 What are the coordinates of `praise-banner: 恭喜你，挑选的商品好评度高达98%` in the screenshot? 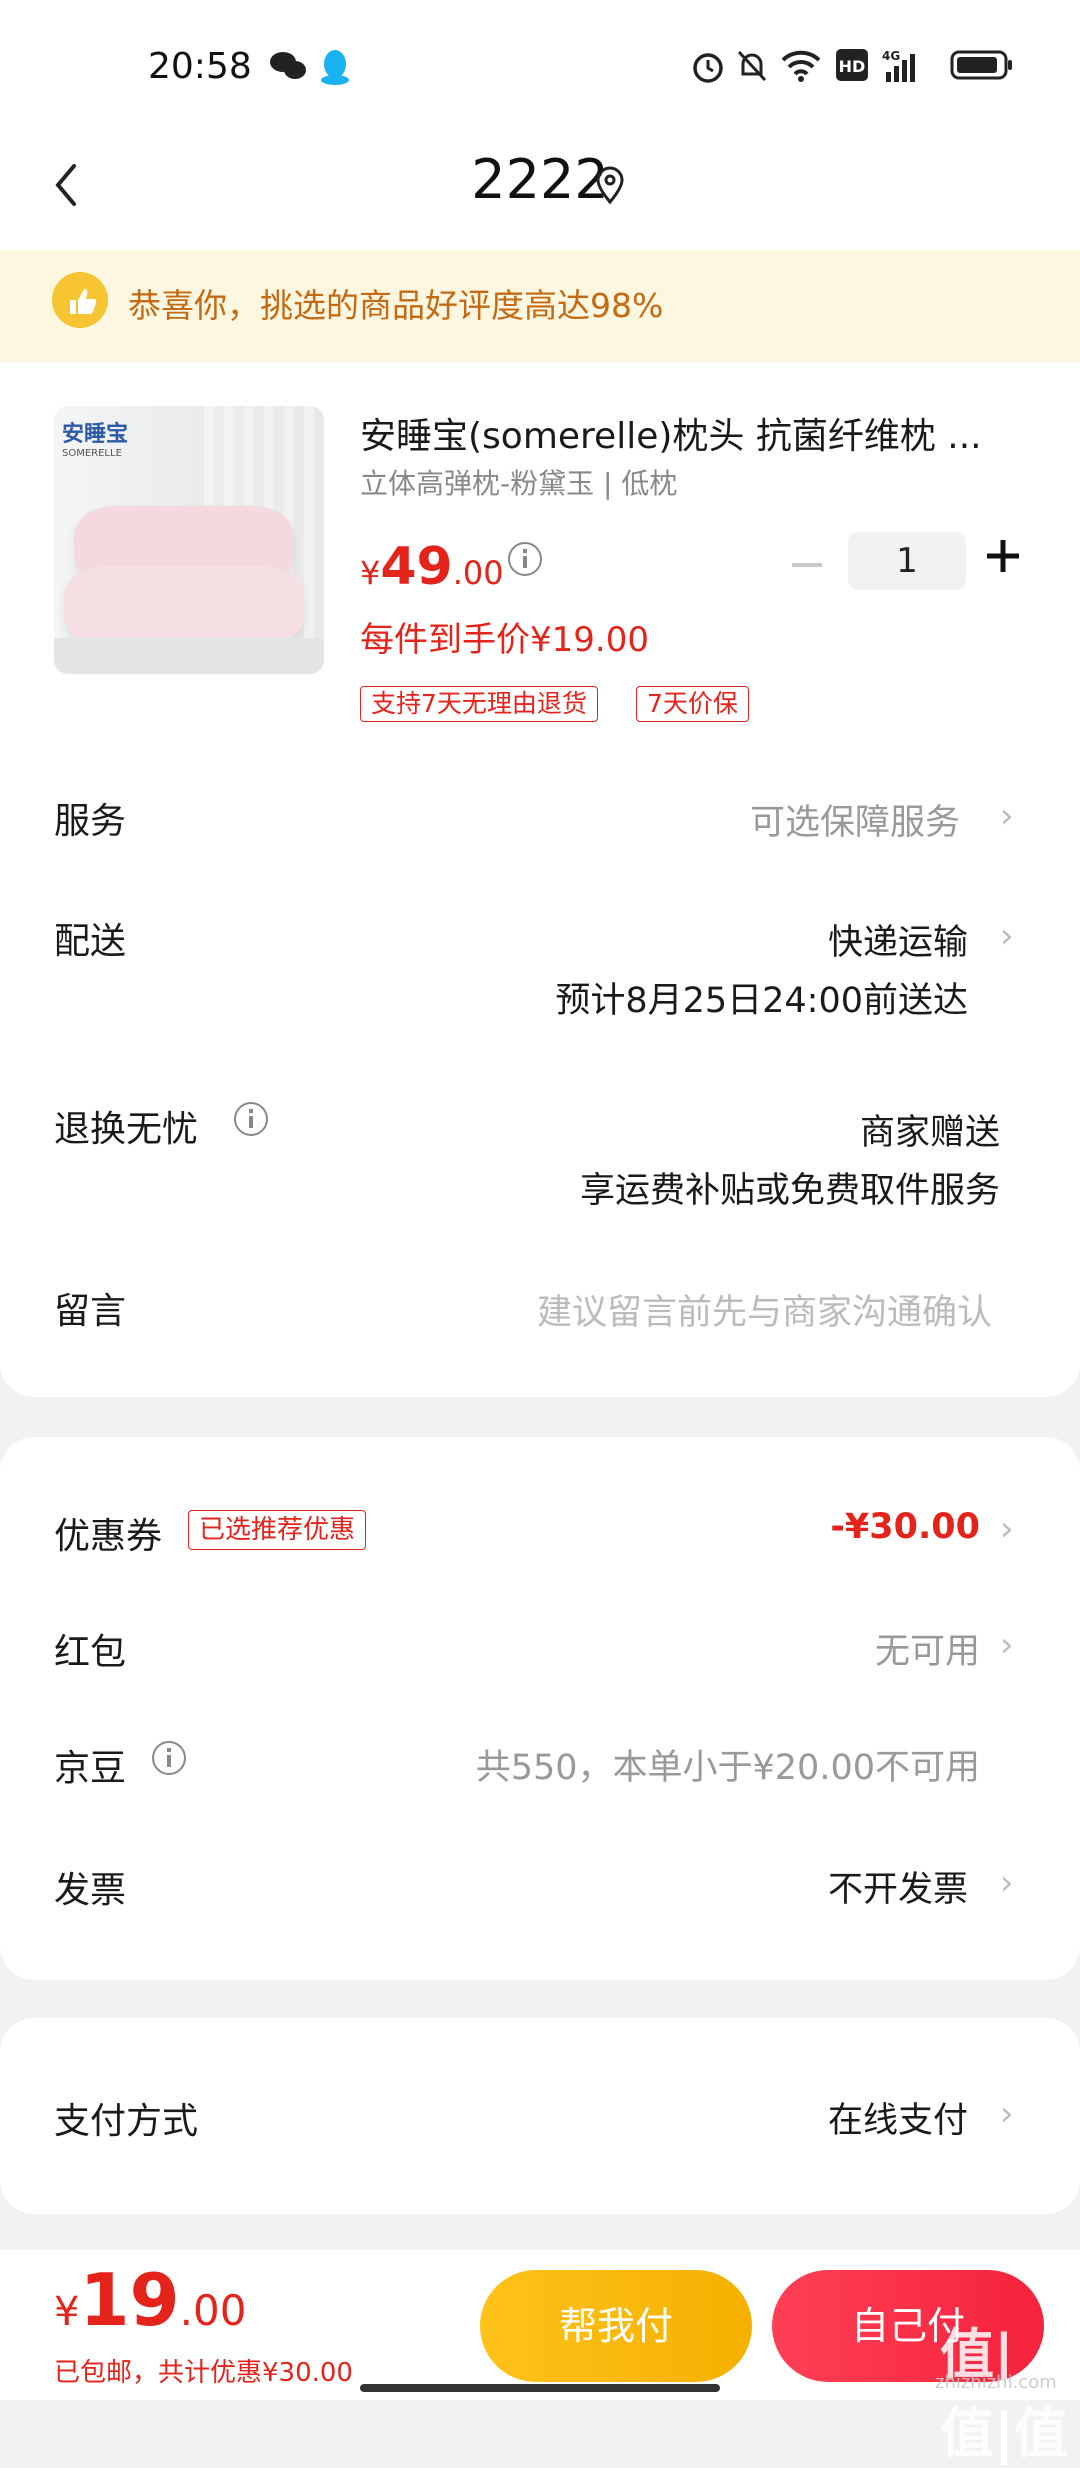 It's located at (540, 306).